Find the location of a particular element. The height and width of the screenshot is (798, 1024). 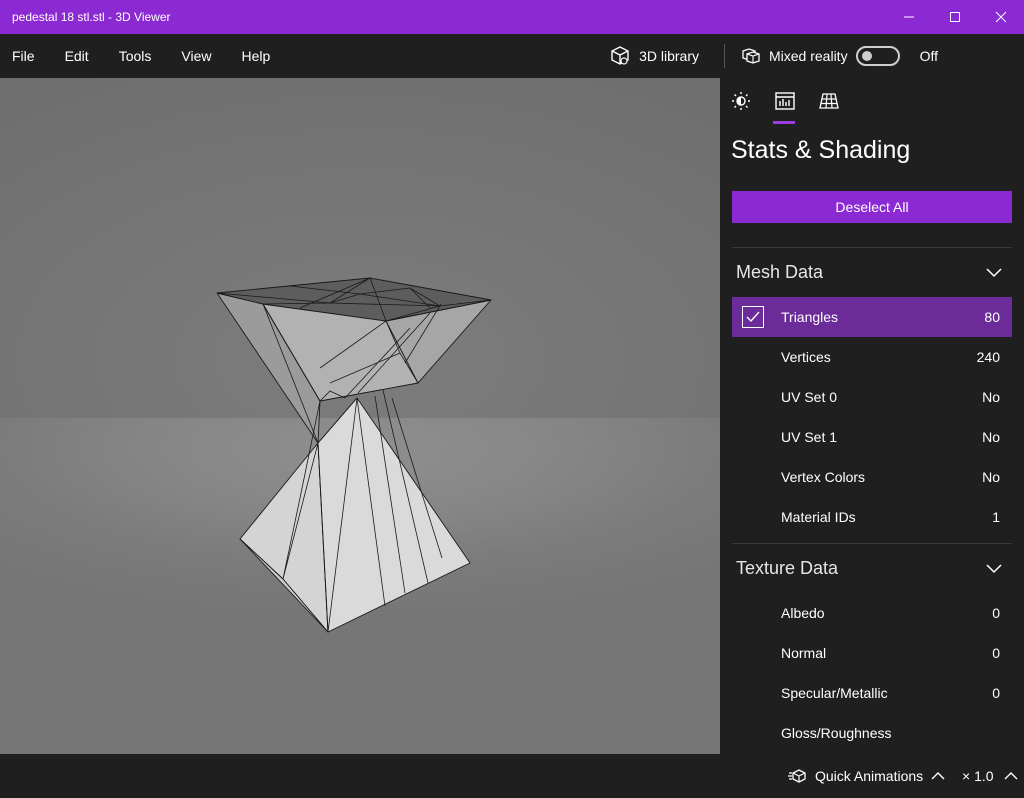

maximize-button is located at coordinates (955, 17).